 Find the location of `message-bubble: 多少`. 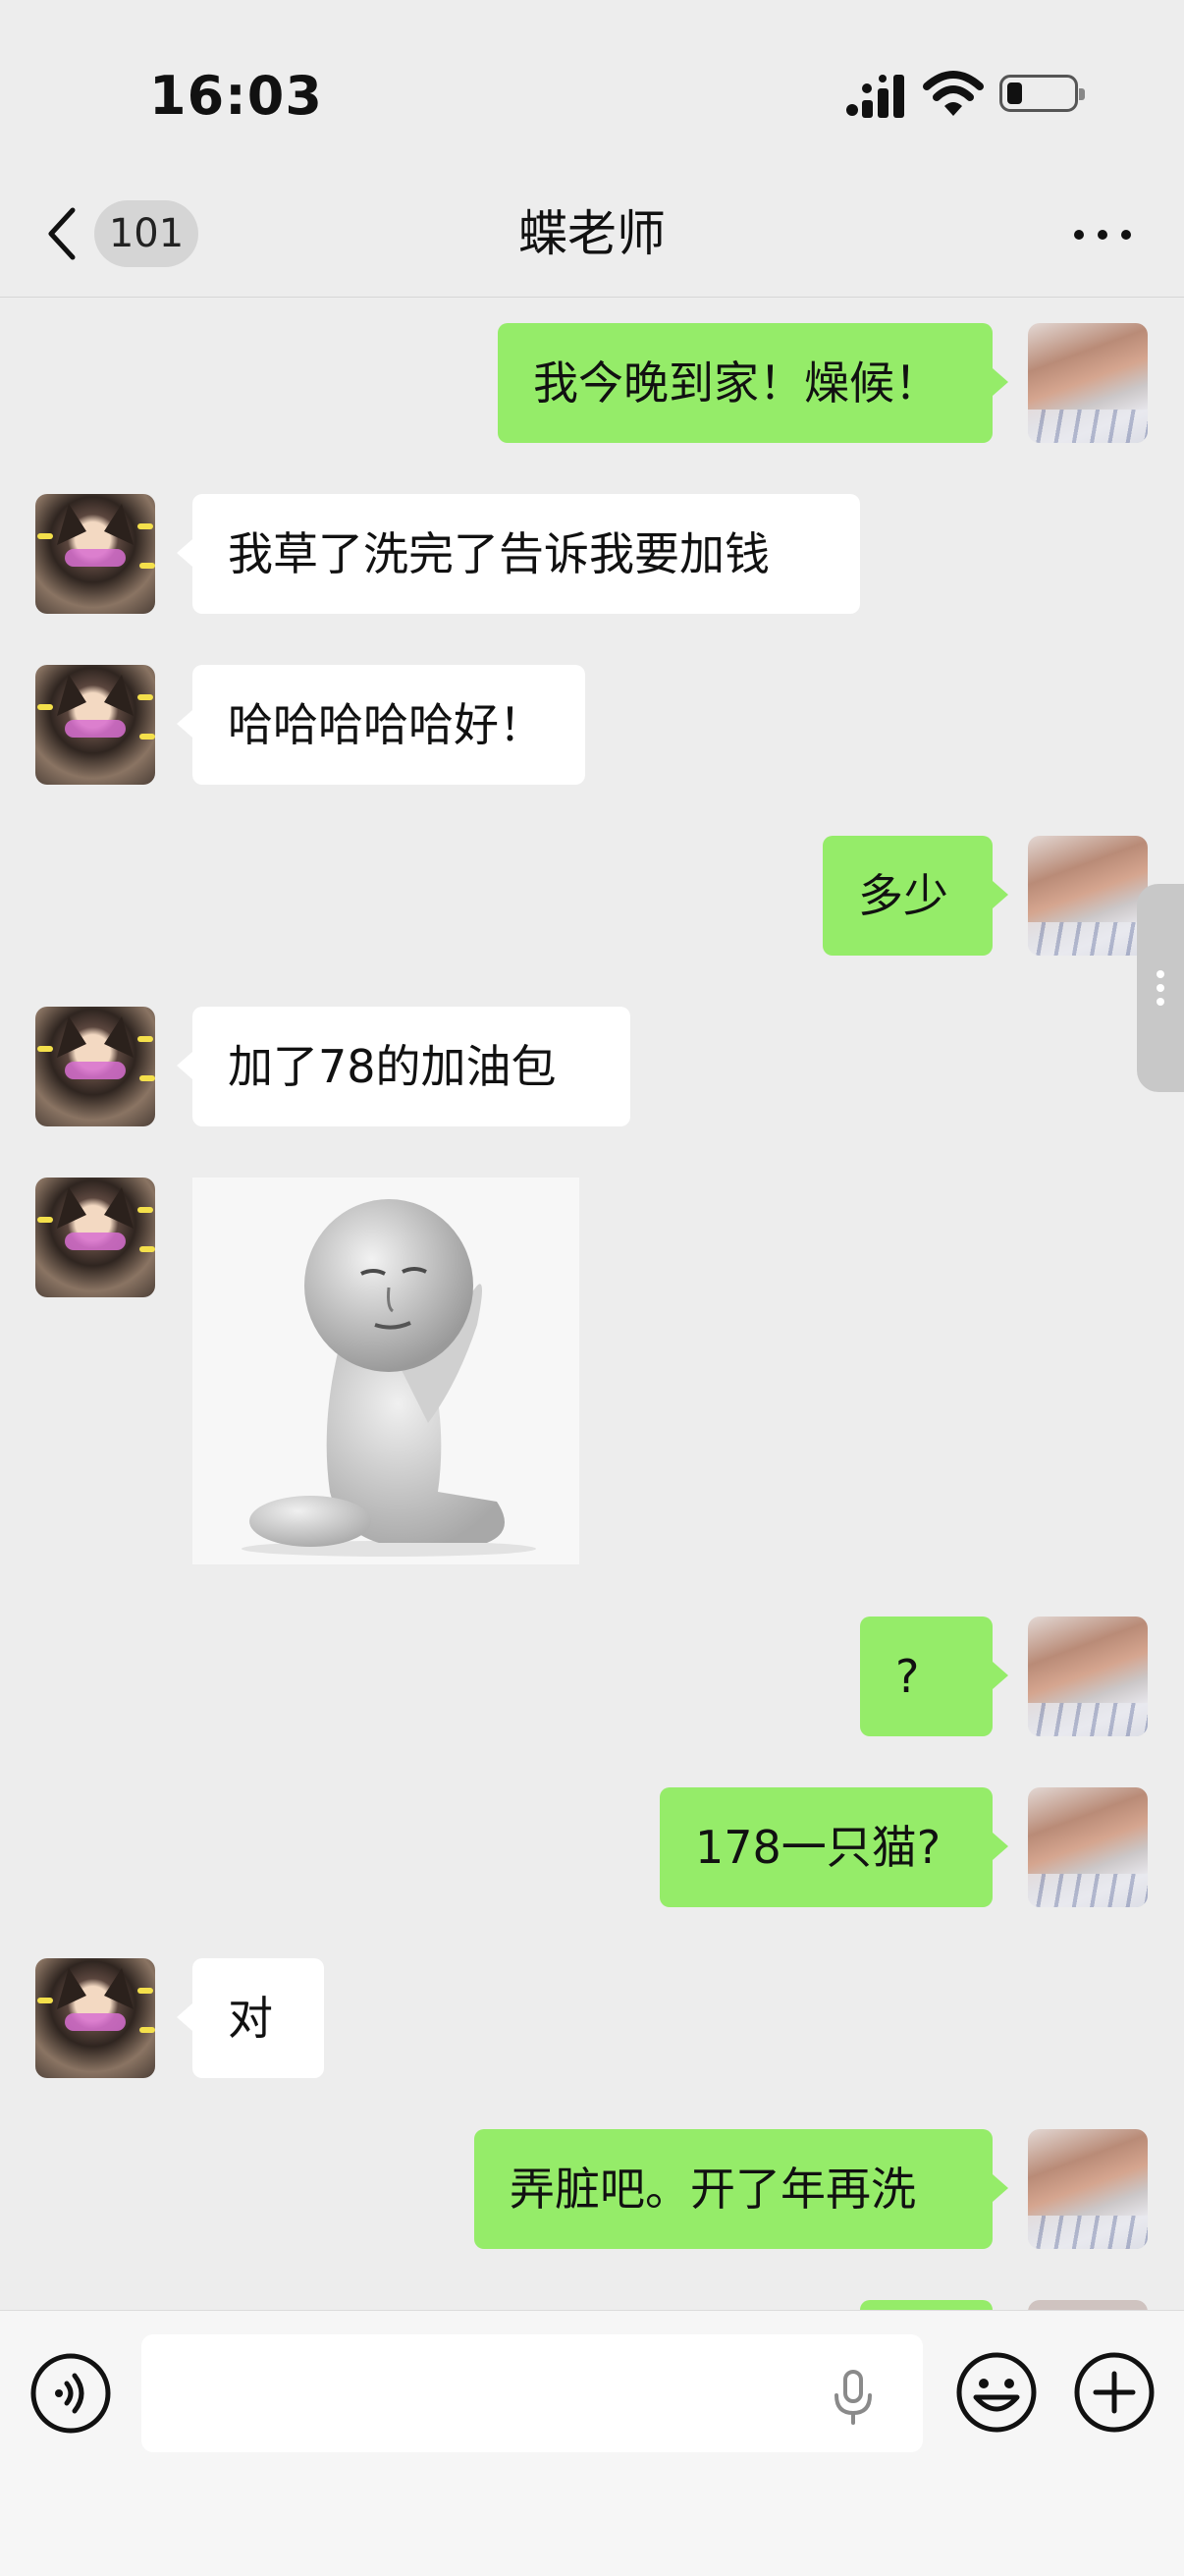

message-bubble: 多少 is located at coordinates (915, 896).